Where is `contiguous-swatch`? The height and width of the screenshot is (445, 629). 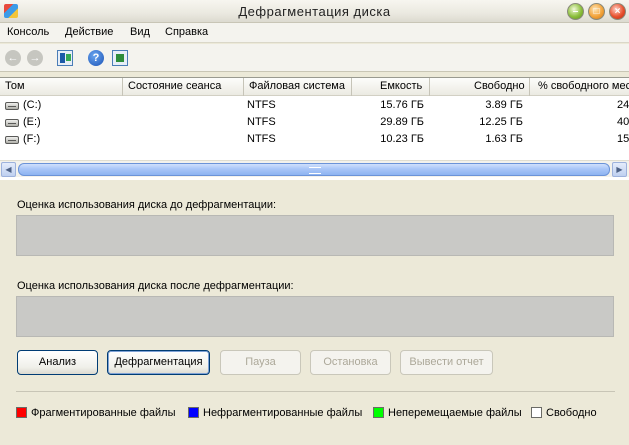
contiguous-swatch is located at coordinates (193, 412).